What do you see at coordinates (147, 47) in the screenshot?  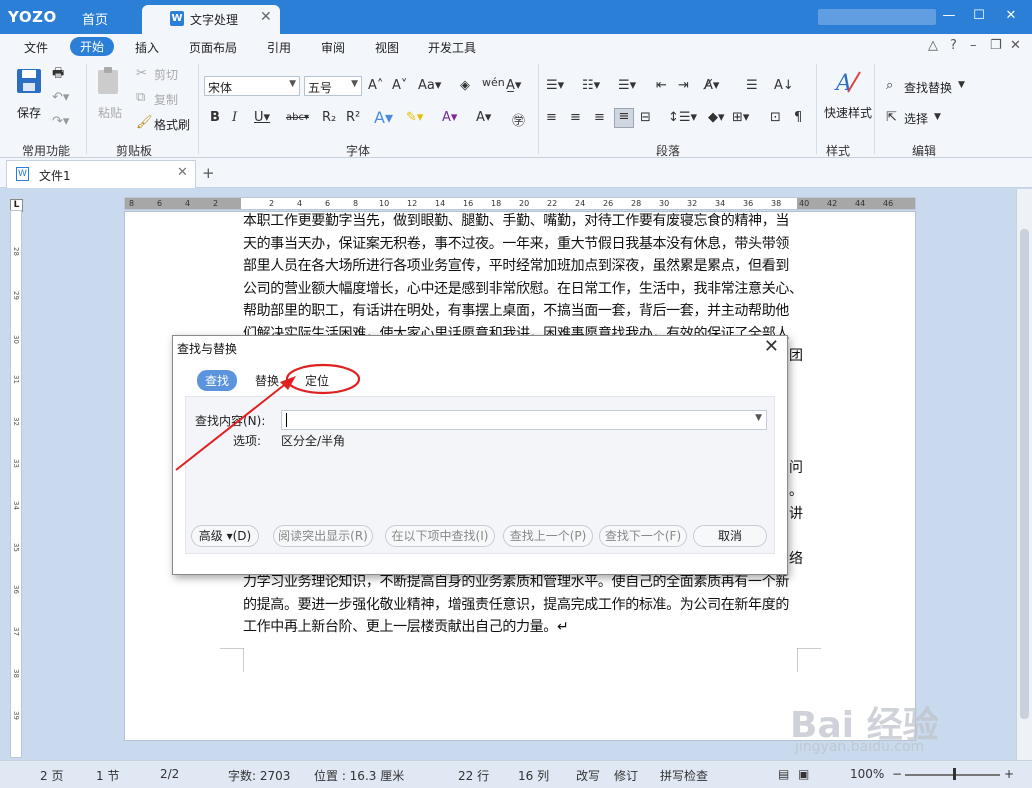 I see `menu-insert: 插入` at bounding box center [147, 47].